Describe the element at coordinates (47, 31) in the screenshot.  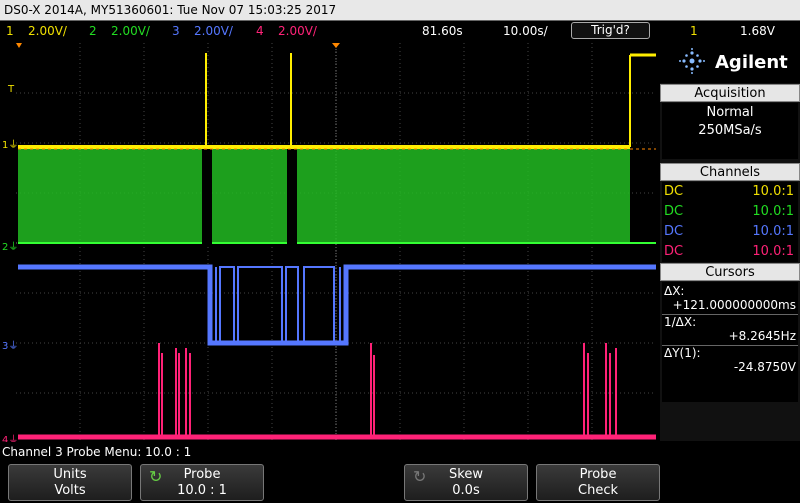
I see `ch1-scale: 2.00V/` at that location.